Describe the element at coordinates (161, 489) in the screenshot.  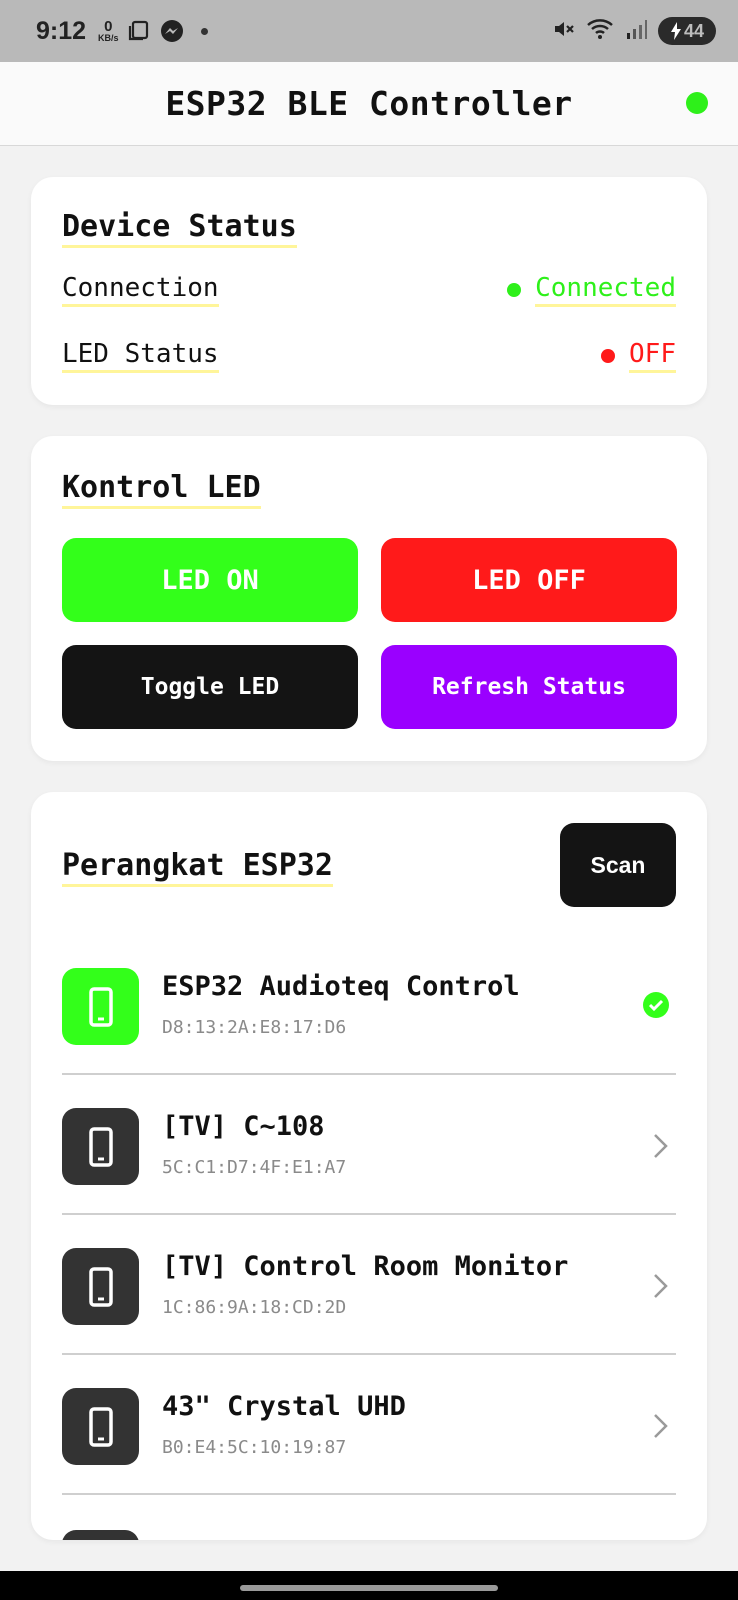
I see `led-control-title: Kontrol LED` at that location.